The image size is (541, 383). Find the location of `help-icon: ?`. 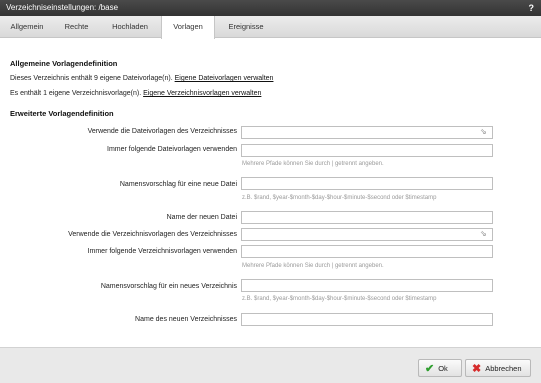

help-icon: ? is located at coordinates (532, 8).